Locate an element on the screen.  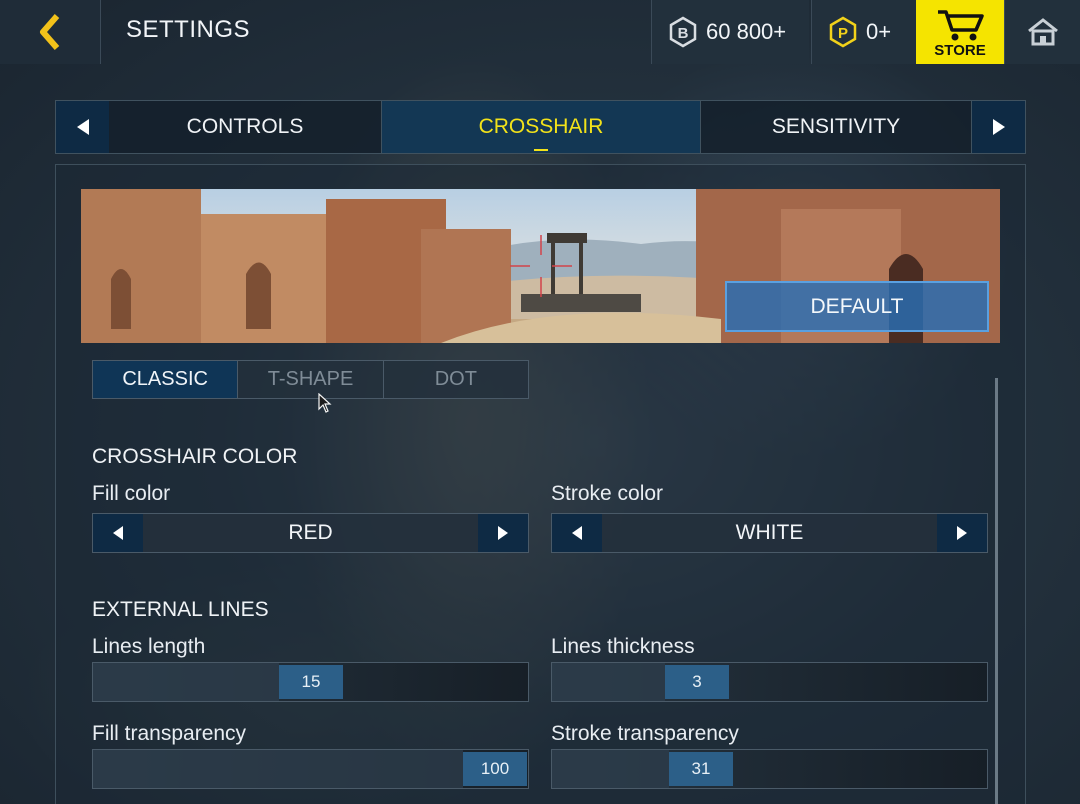
chevron-left-icon is located at coordinates (50, 32).